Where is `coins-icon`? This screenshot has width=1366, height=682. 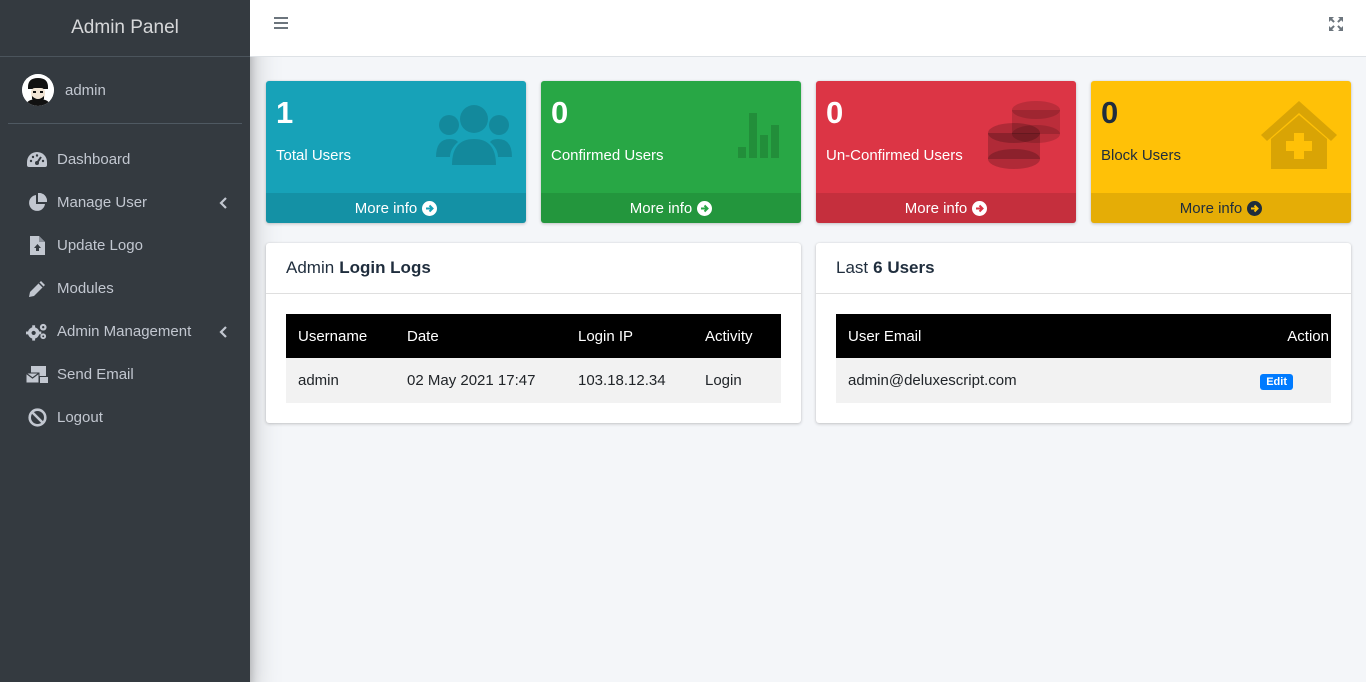
coins-icon is located at coordinates (1024, 134).